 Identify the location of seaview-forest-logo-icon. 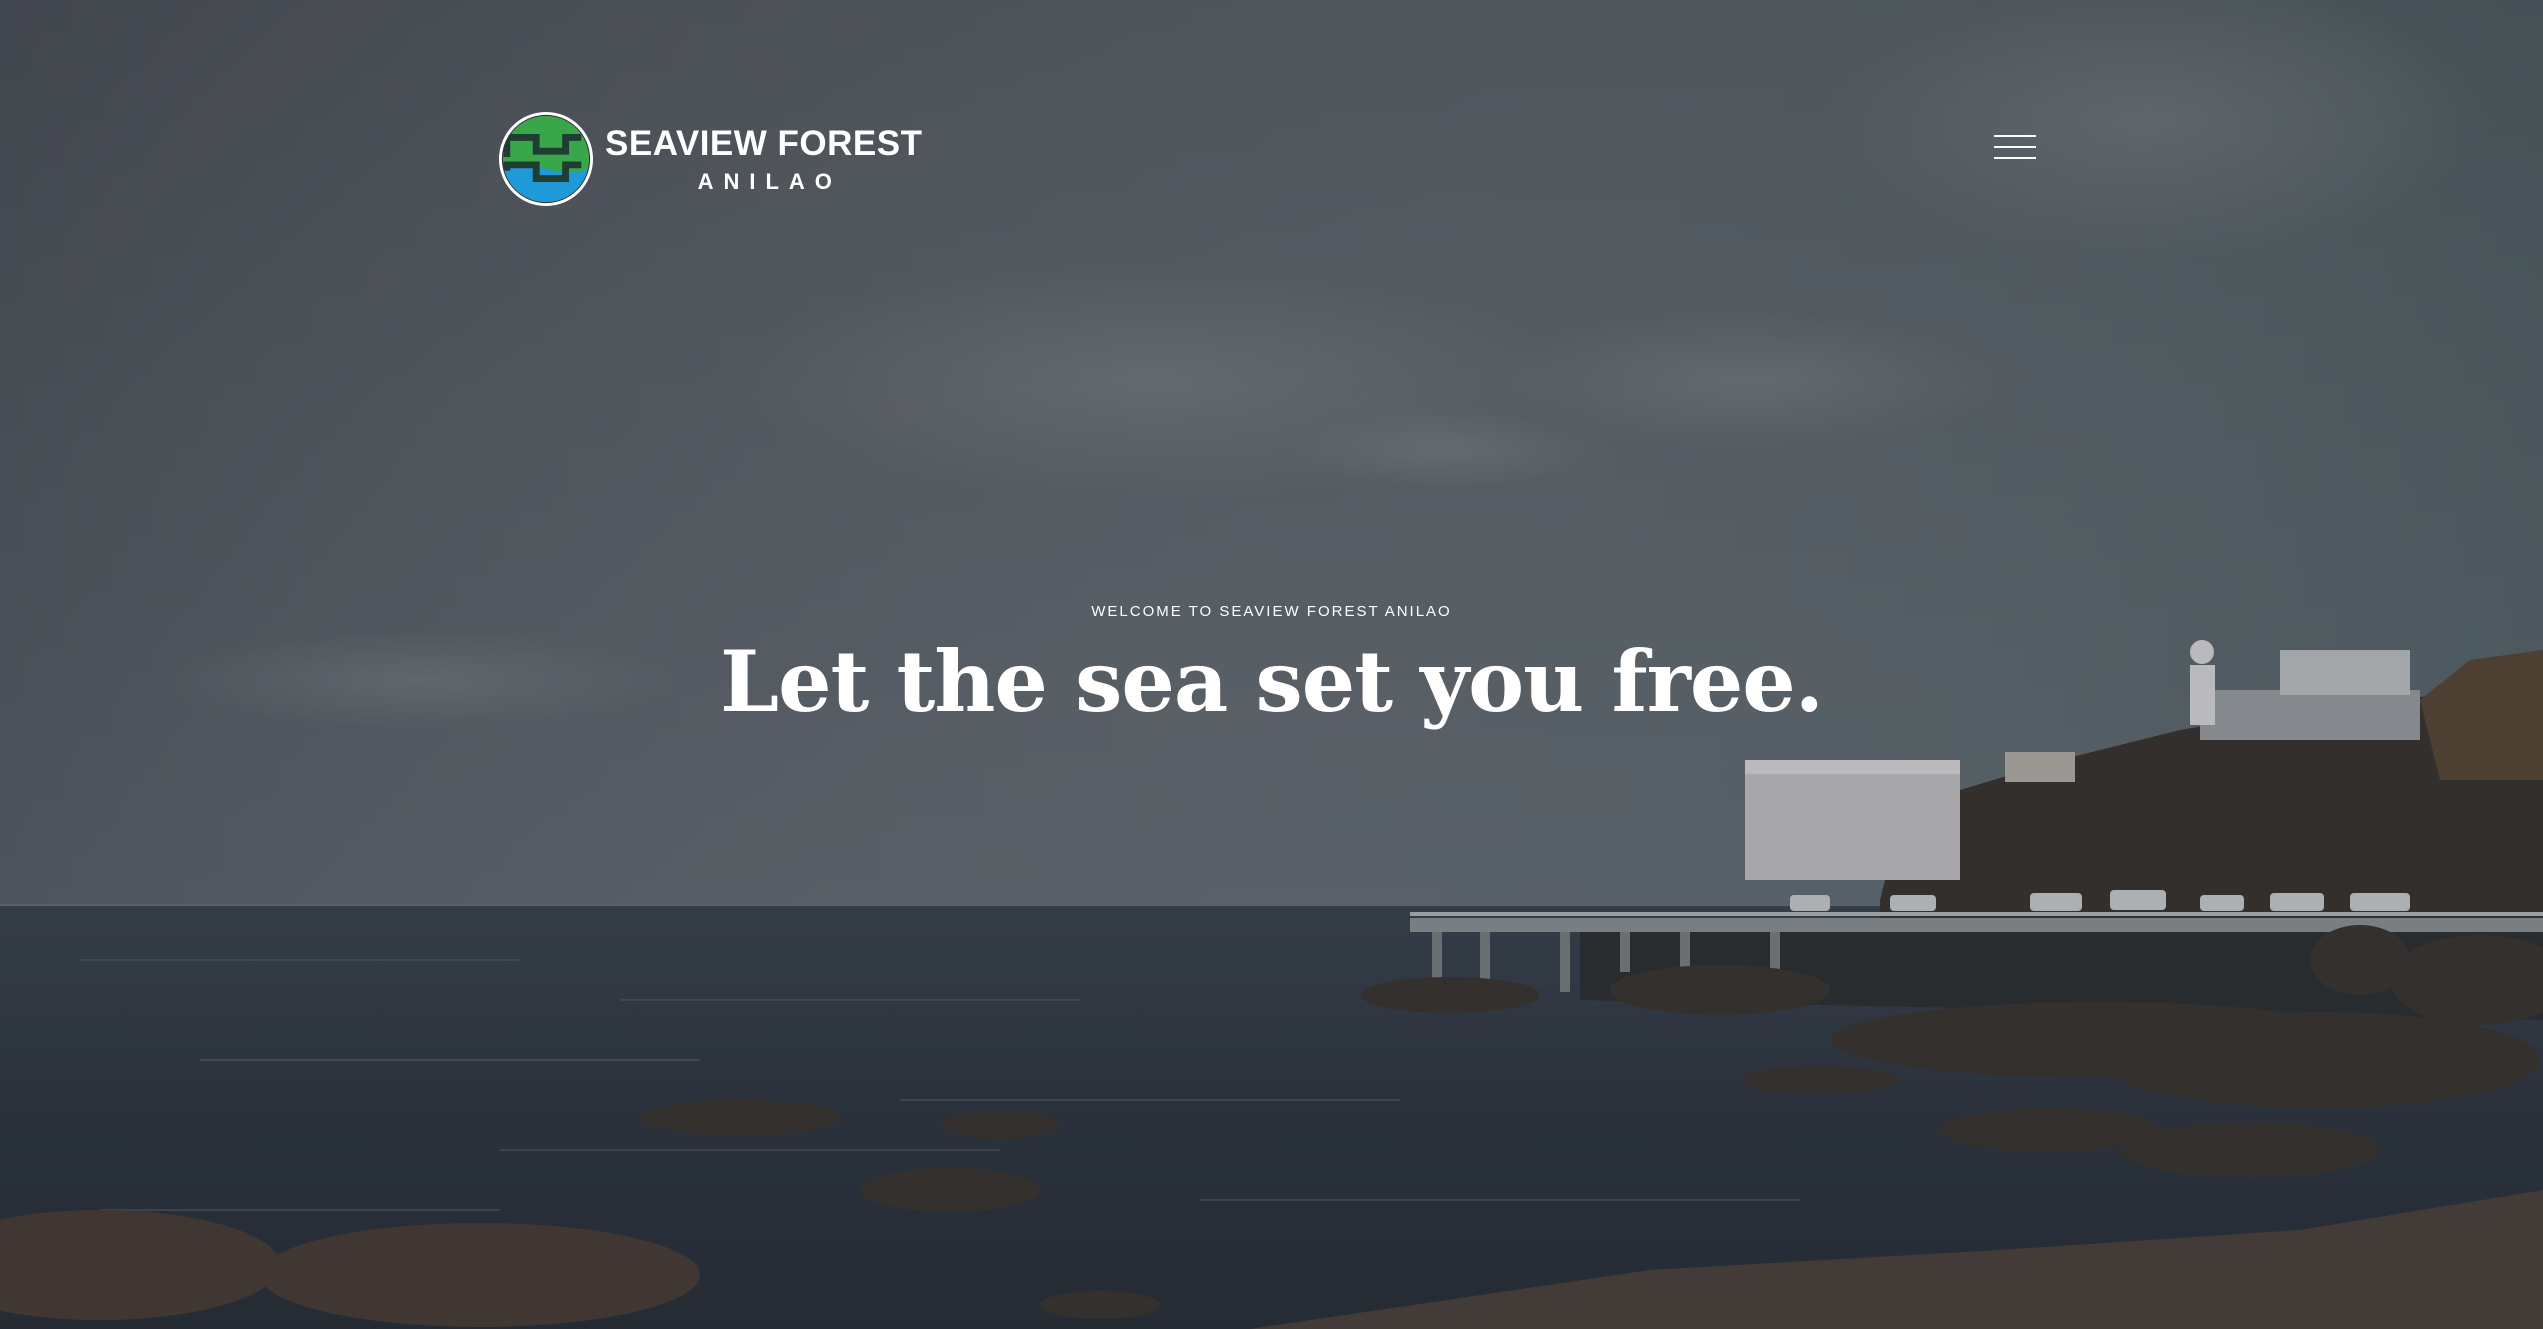
(546, 159).